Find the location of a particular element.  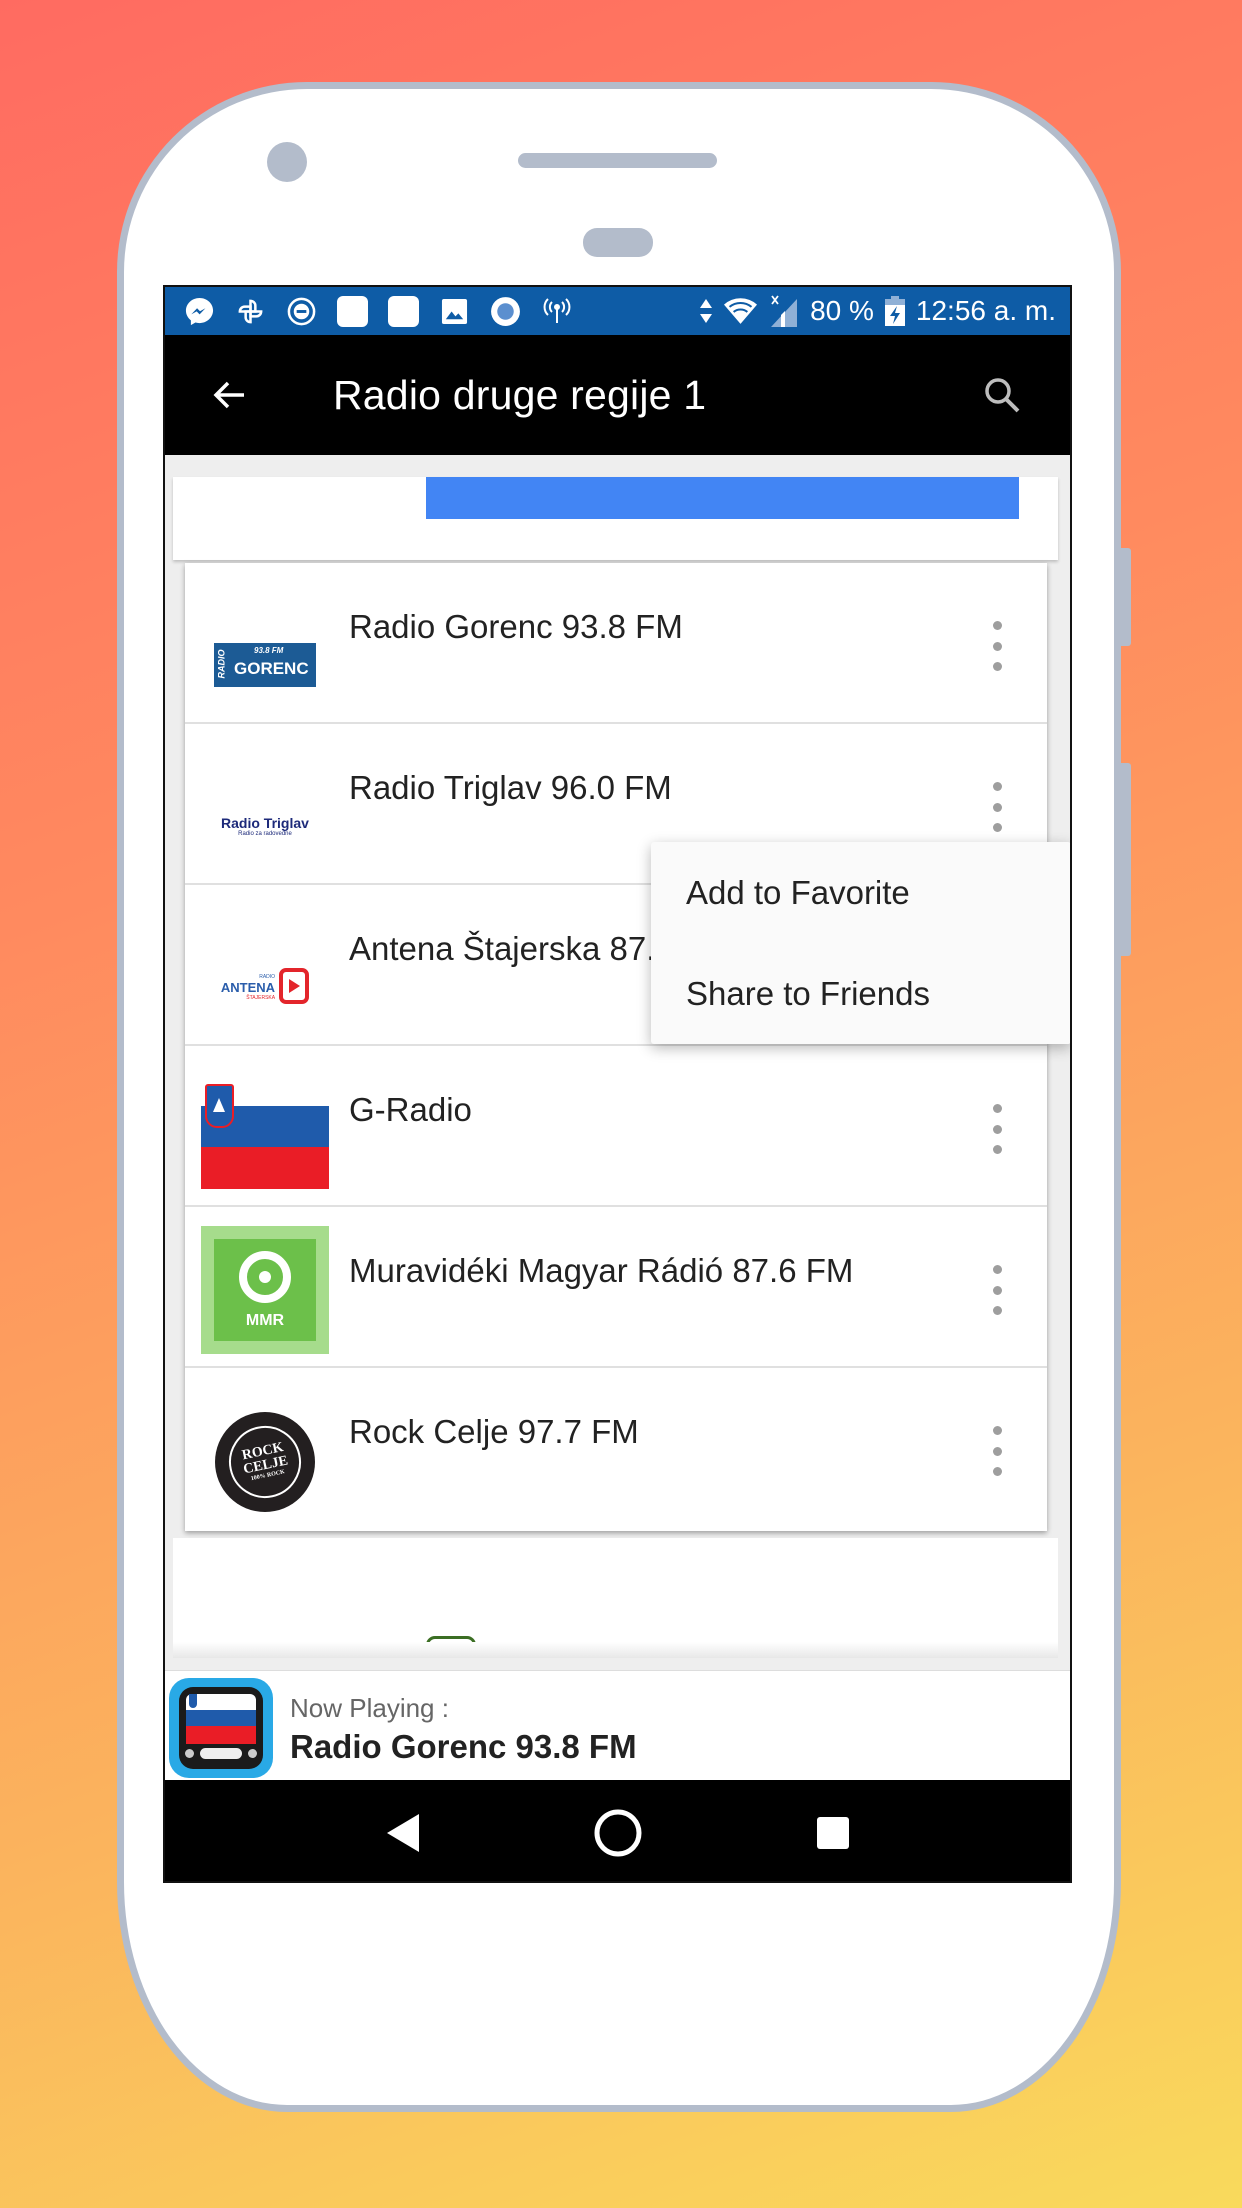

app-toolbar: Radio druge regije 1 is located at coordinates (617, 395).